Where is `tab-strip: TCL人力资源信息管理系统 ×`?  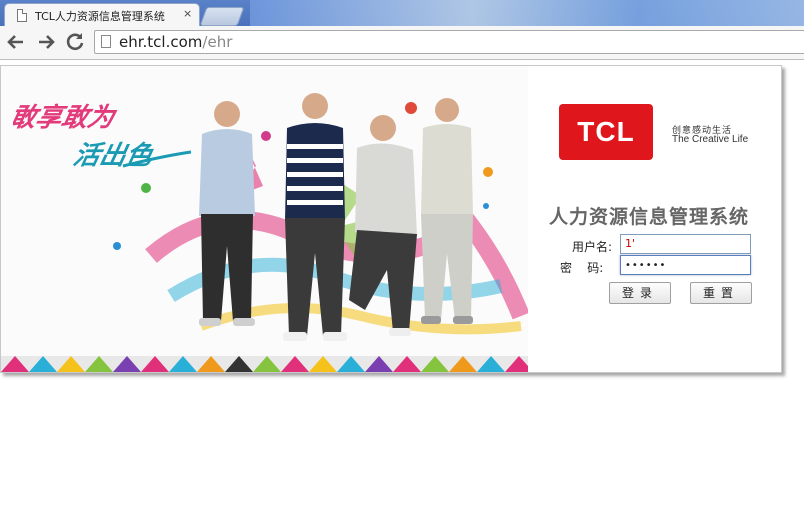 tab-strip: TCL人力资源信息管理系统 × is located at coordinates (402, 13).